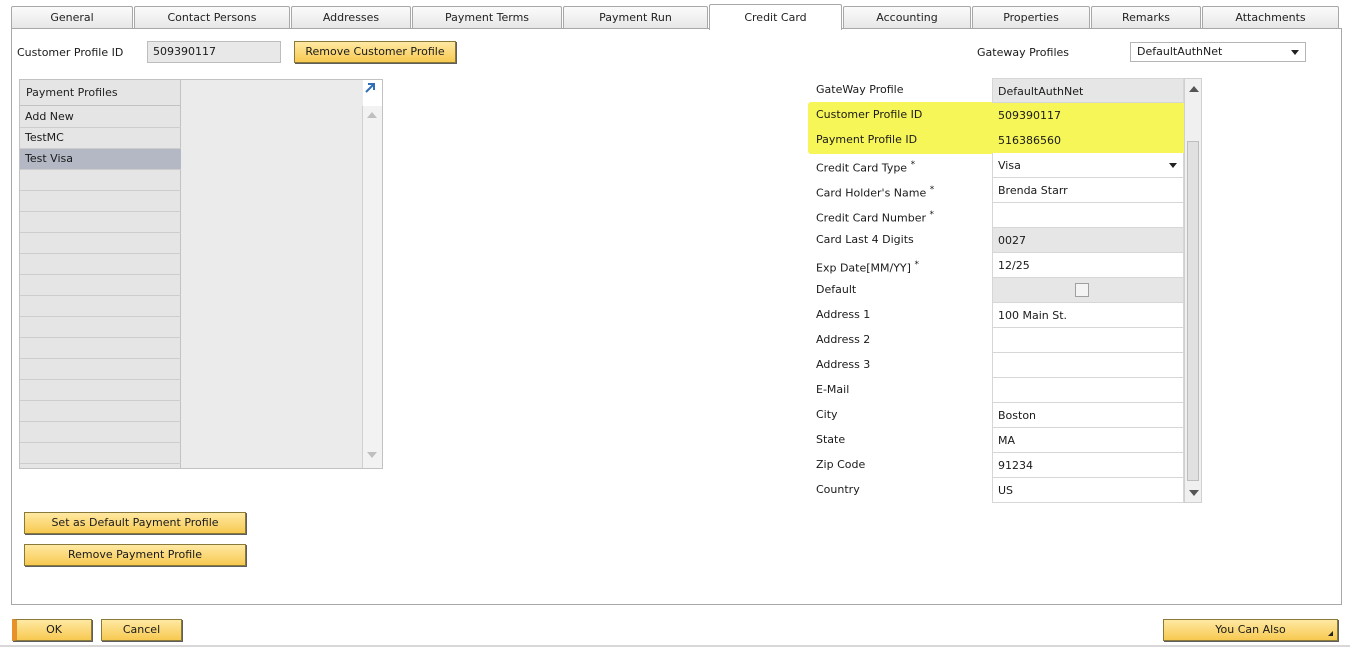 The image size is (1350, 659). What do you see at coordinates (860, 89) in the screenshot?
I see `field-label: GateWay Profile` at bounding box center [860, 89].